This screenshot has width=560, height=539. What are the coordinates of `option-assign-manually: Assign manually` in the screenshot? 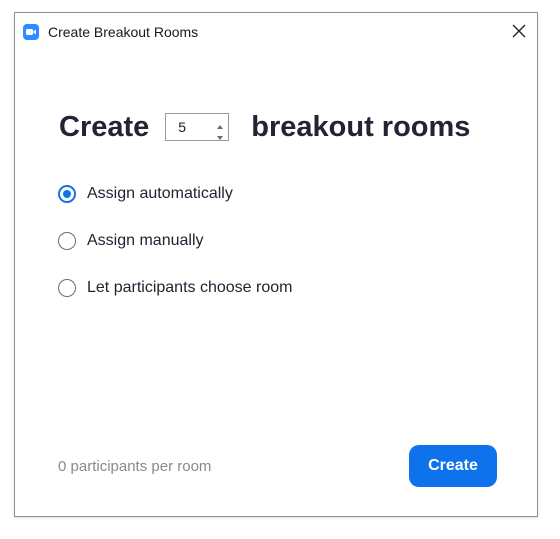 It's located at (175, 241).